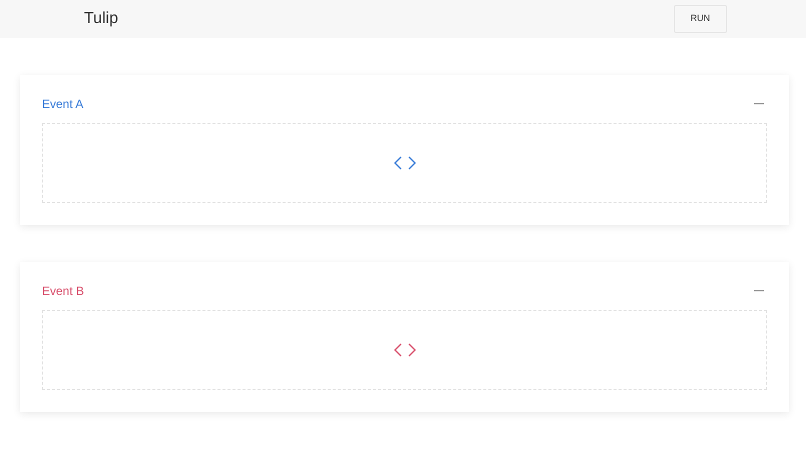 The height and width of the screenshot is (456, 806). I want to click on event-title: Event B, so click(63, 291).